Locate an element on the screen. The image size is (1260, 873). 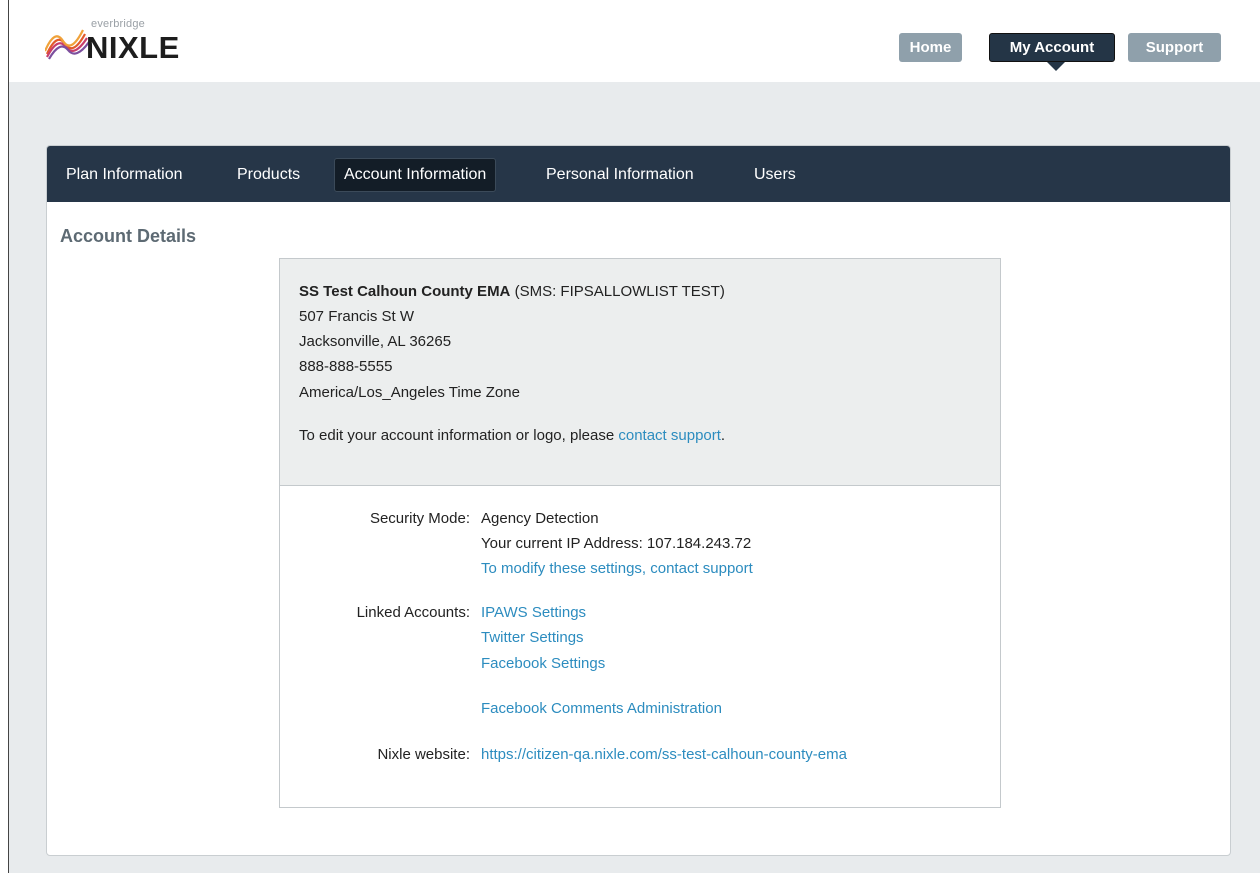
facebook-settings-link: Facebook Settings is located at coordinates (543, 663).